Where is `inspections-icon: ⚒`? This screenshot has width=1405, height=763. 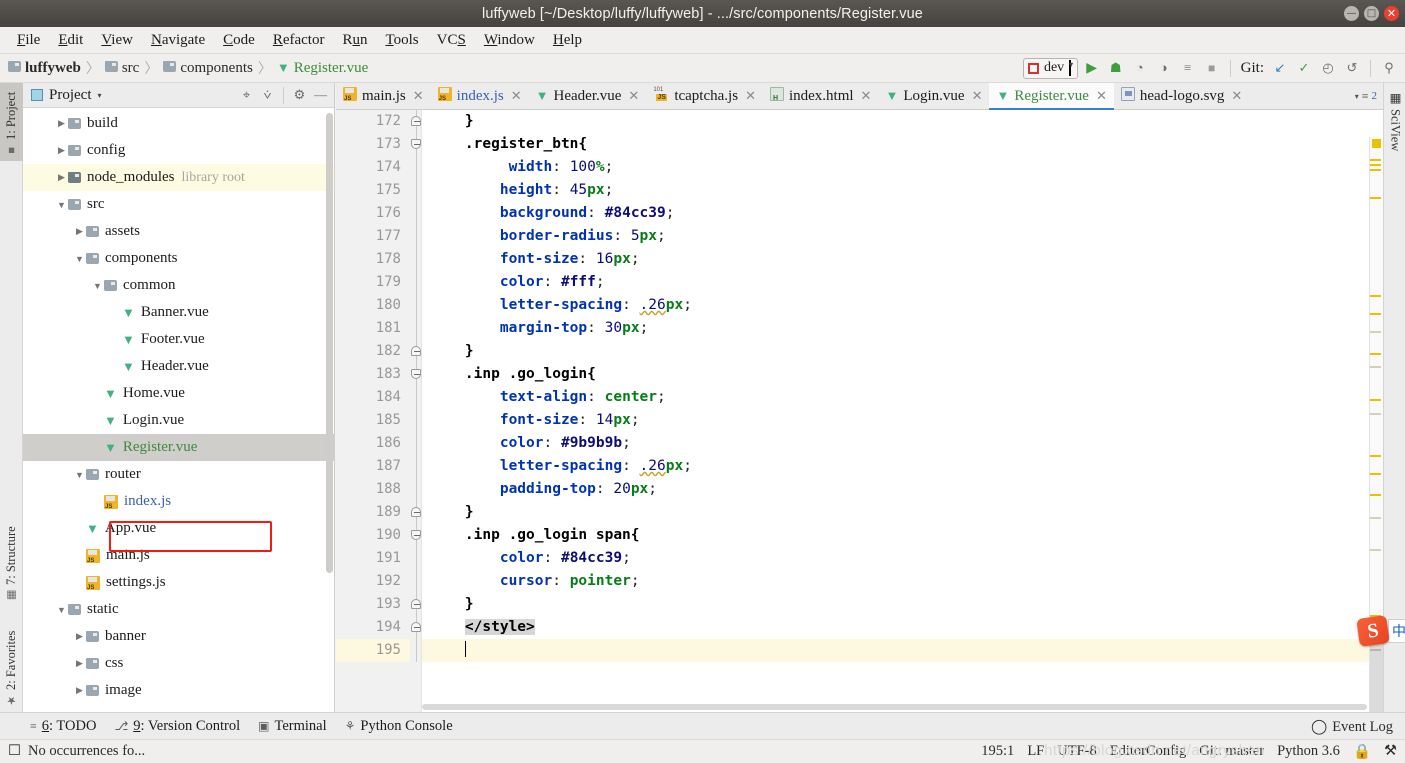 inspections-icon: ⚒ is located at coordinates (1390, 751).